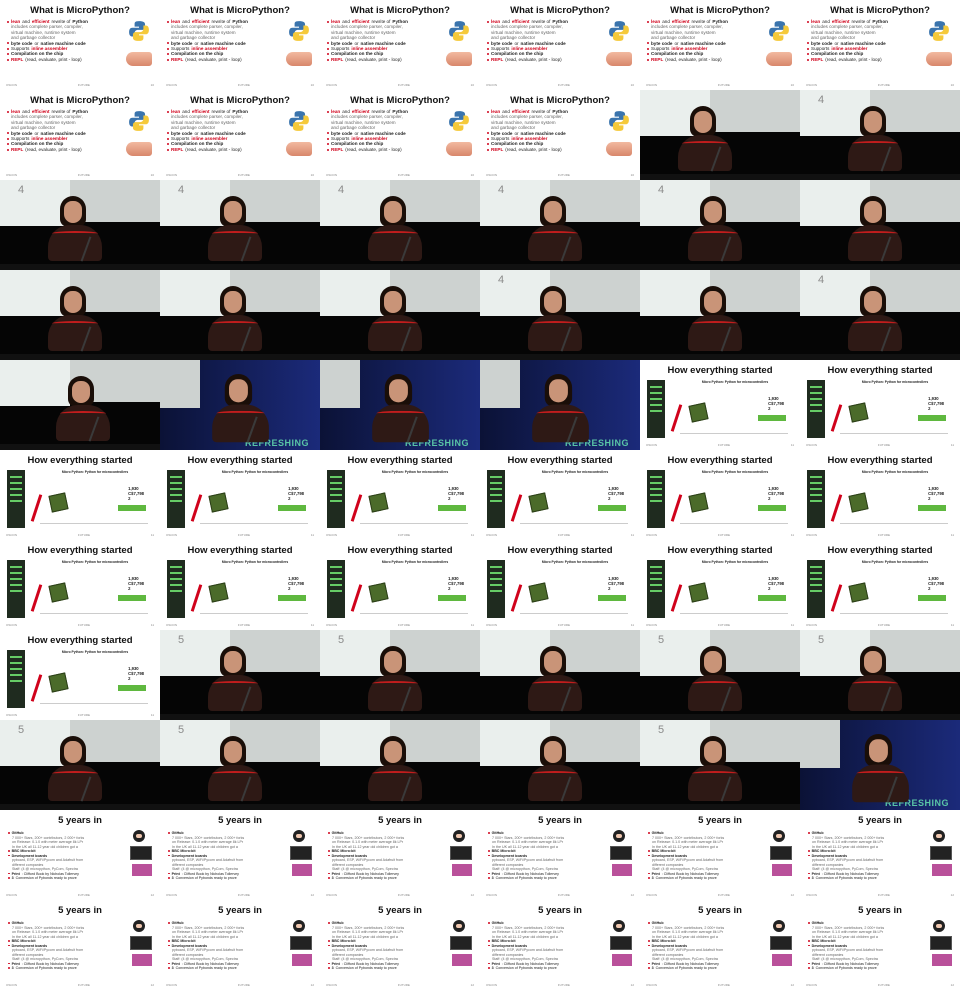 Image resolution: width=960 pixels, height=990 pixels. What do you see at coordinates (720, 765) in the screenshot?
I see `stage-frame: 5` at bounding box center [720, 765].